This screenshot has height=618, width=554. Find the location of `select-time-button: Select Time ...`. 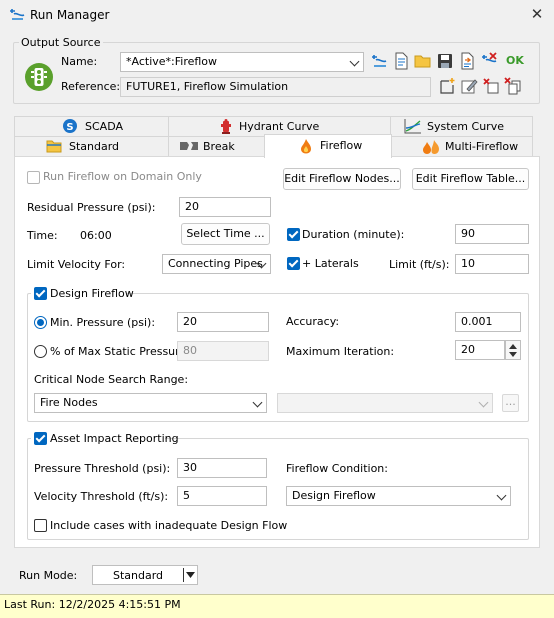

select-time-button: Select Time ... is located at coordinates (225, 234).